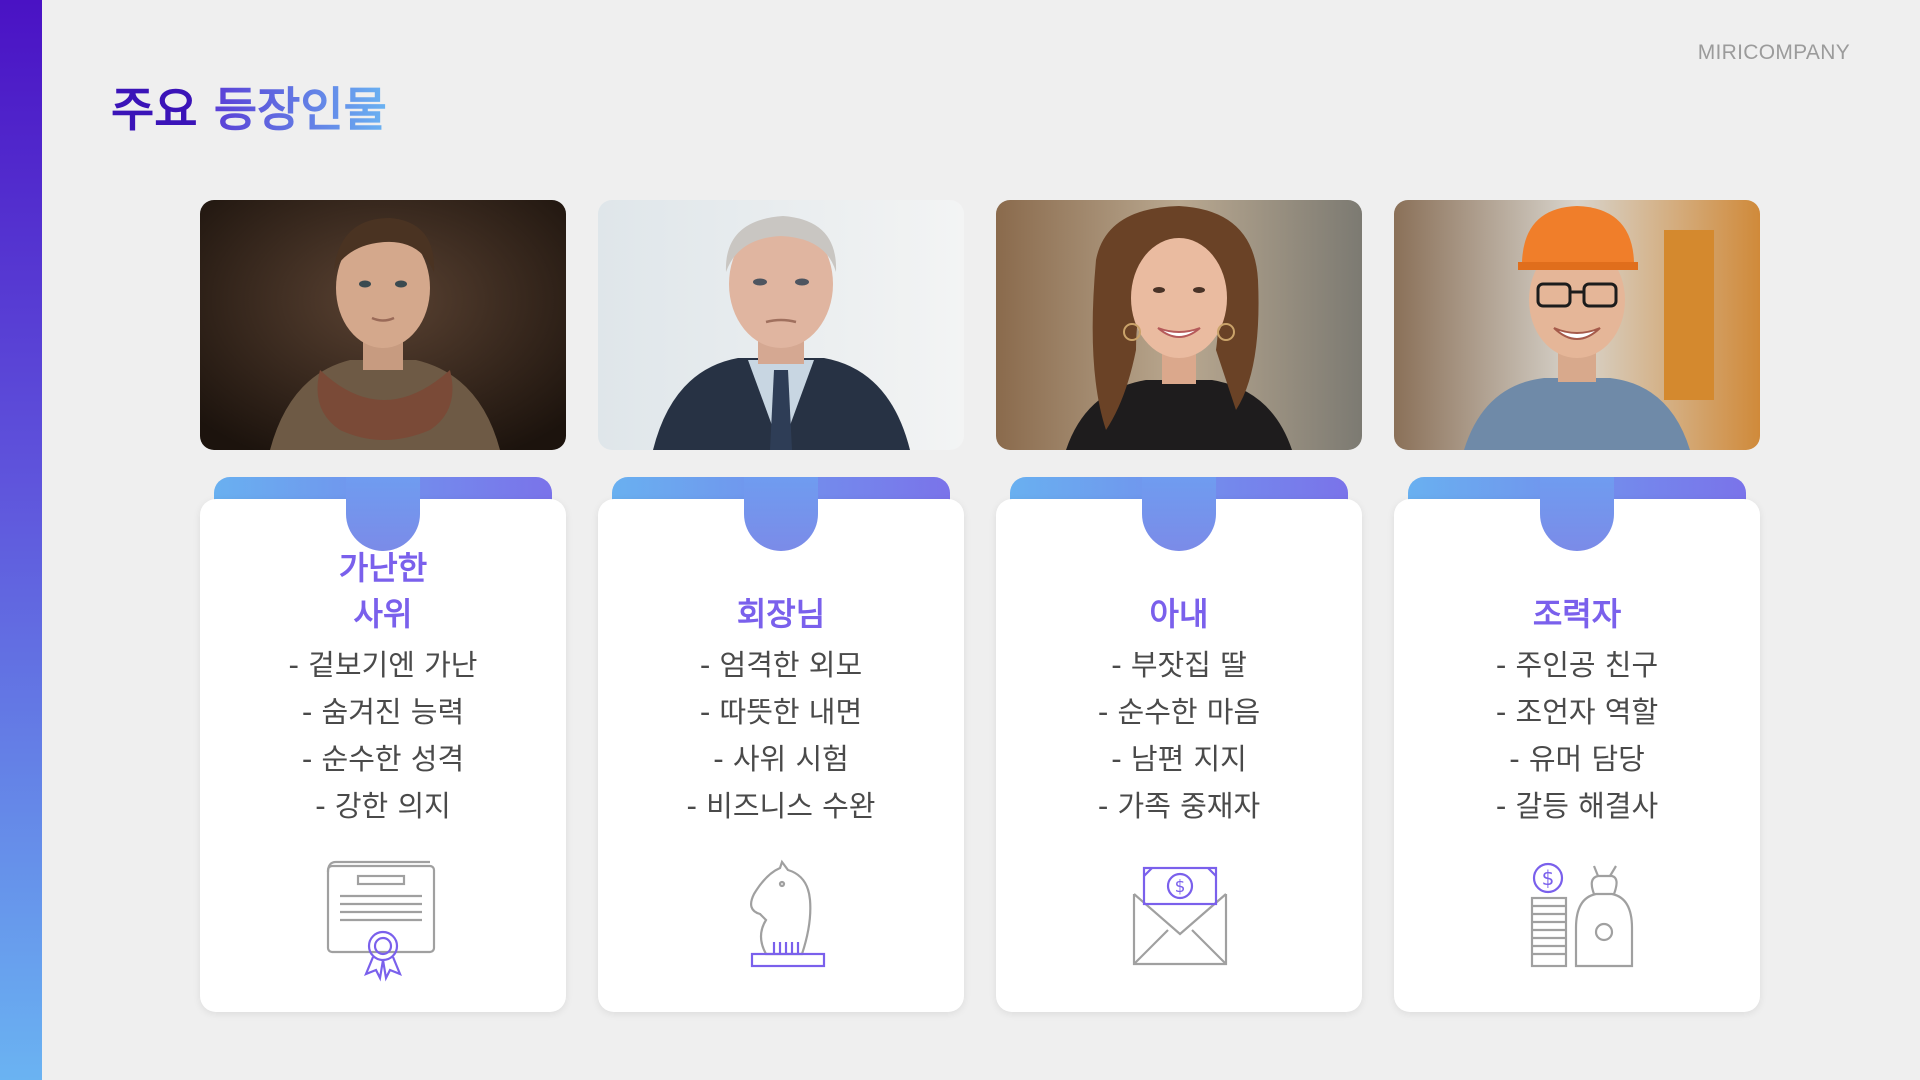 The image size is (1920, 1080). I want to click on character-role: 가난한 사위, so click(383, 591).